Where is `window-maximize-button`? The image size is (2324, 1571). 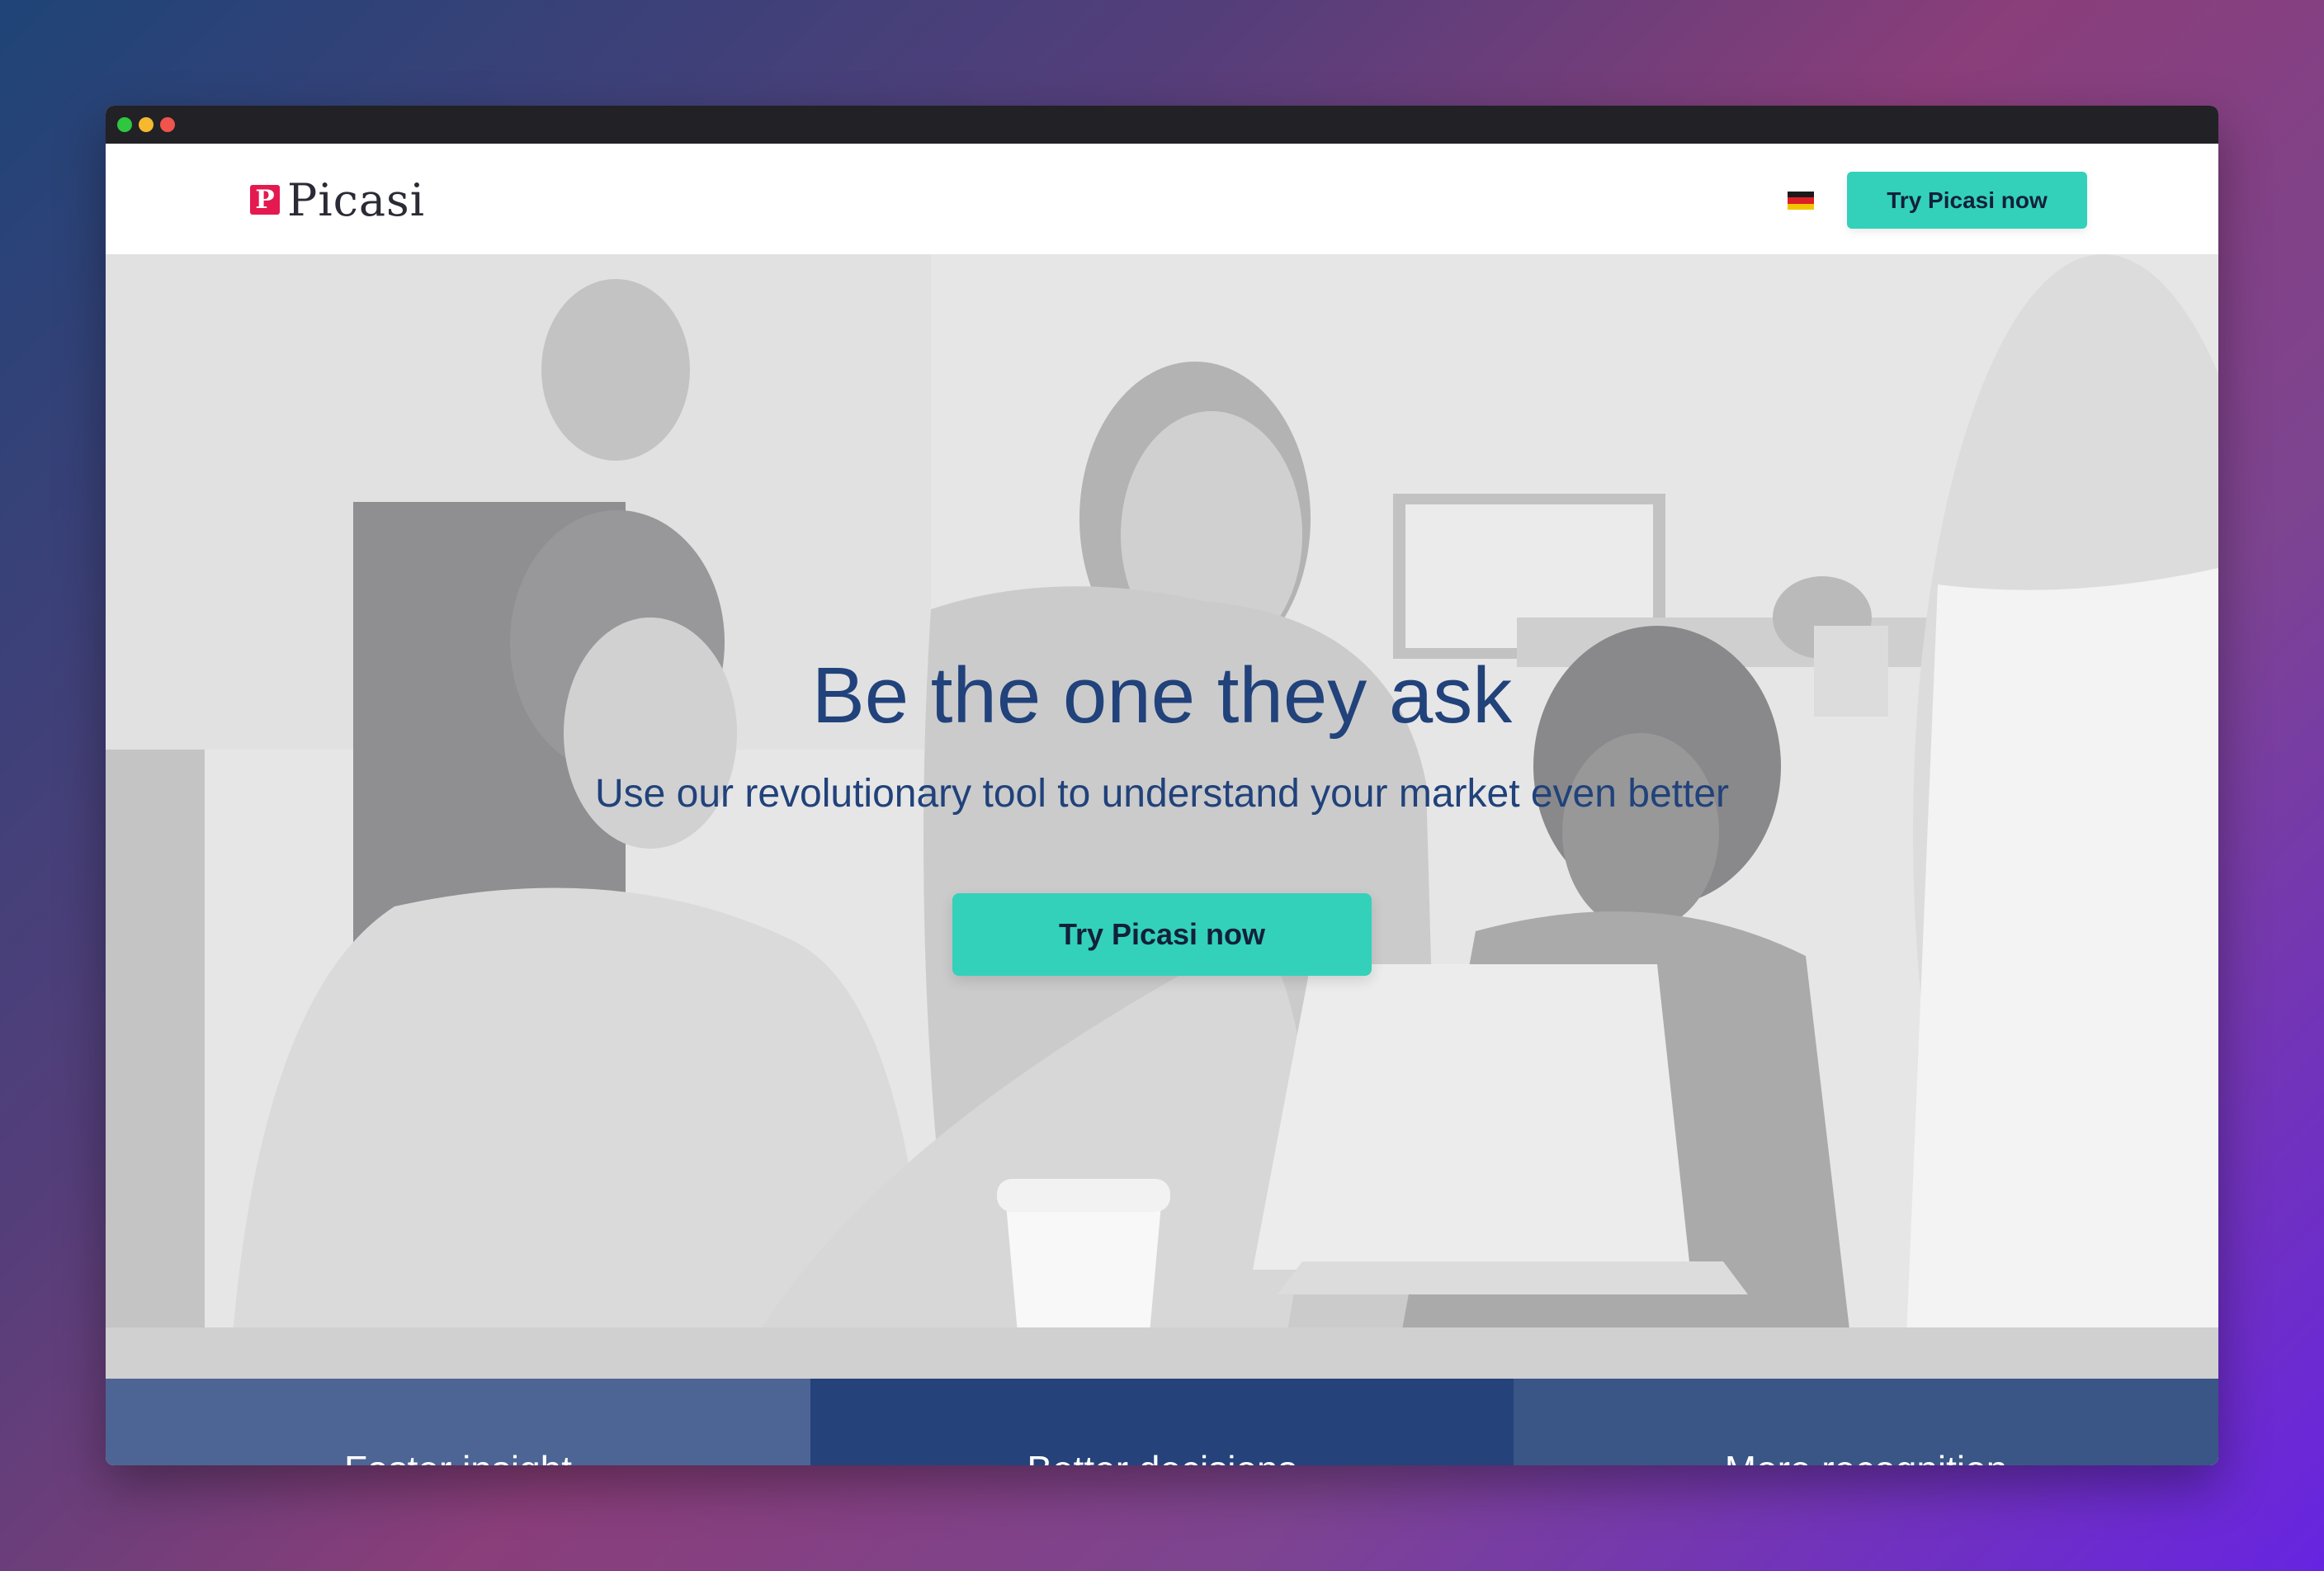 window-maximize-button is located at coordinates (125, 124).